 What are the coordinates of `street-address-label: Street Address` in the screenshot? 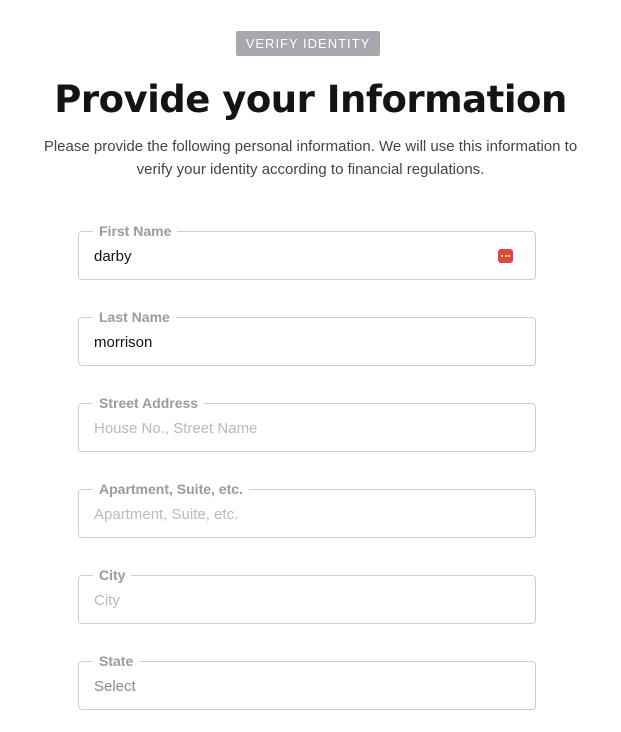 It's located at (149, 403).